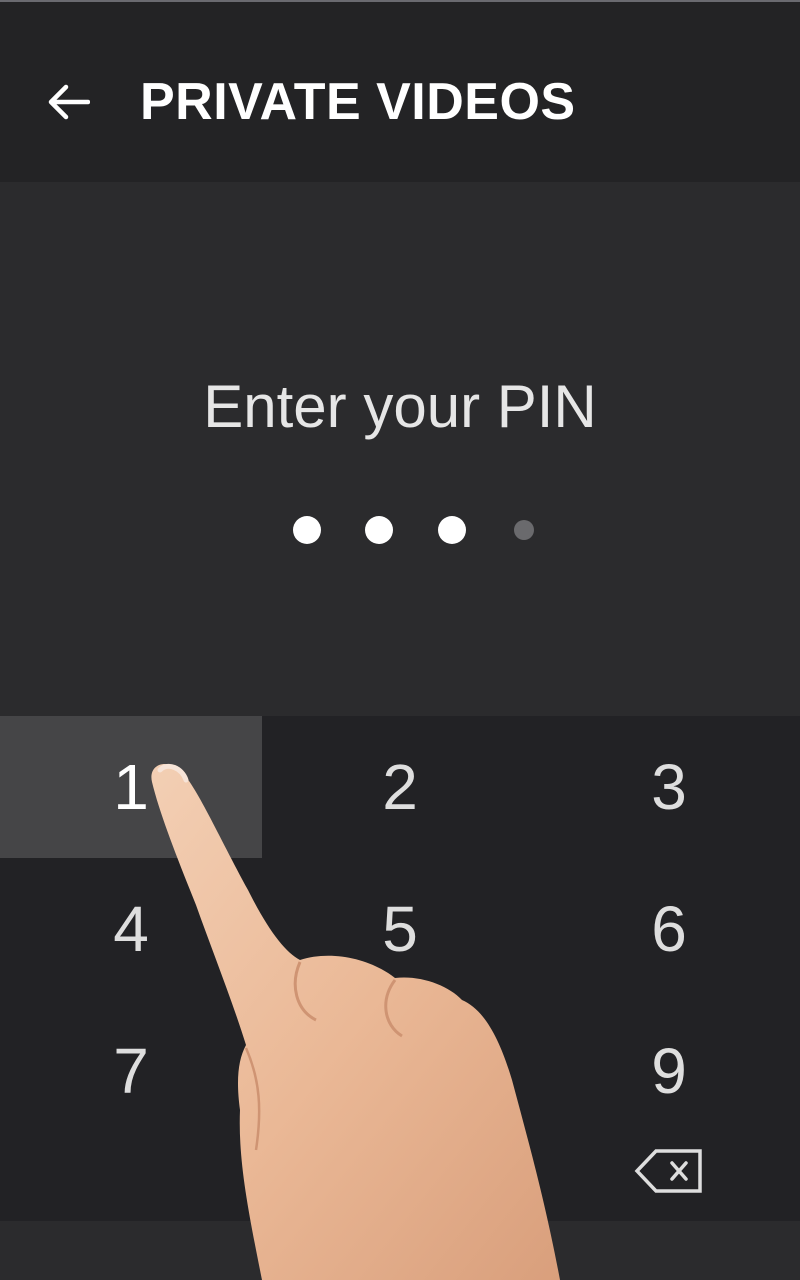 This screenshot has height=1280, width=800. I want to click on key-1: 1, so click(131, 787).